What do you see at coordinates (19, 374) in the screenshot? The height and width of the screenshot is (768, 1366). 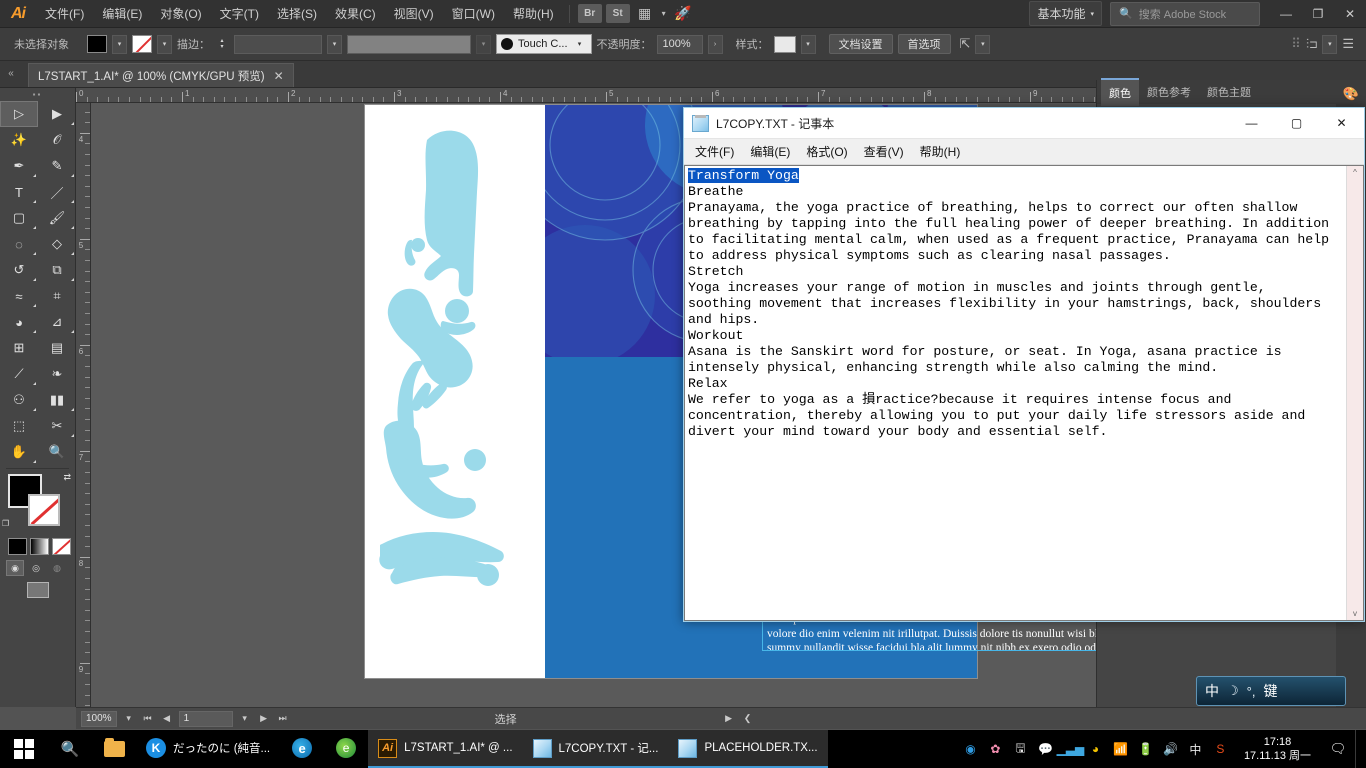 I see `eyedropper-tool: ⟋` at bounding box center [19, 374].